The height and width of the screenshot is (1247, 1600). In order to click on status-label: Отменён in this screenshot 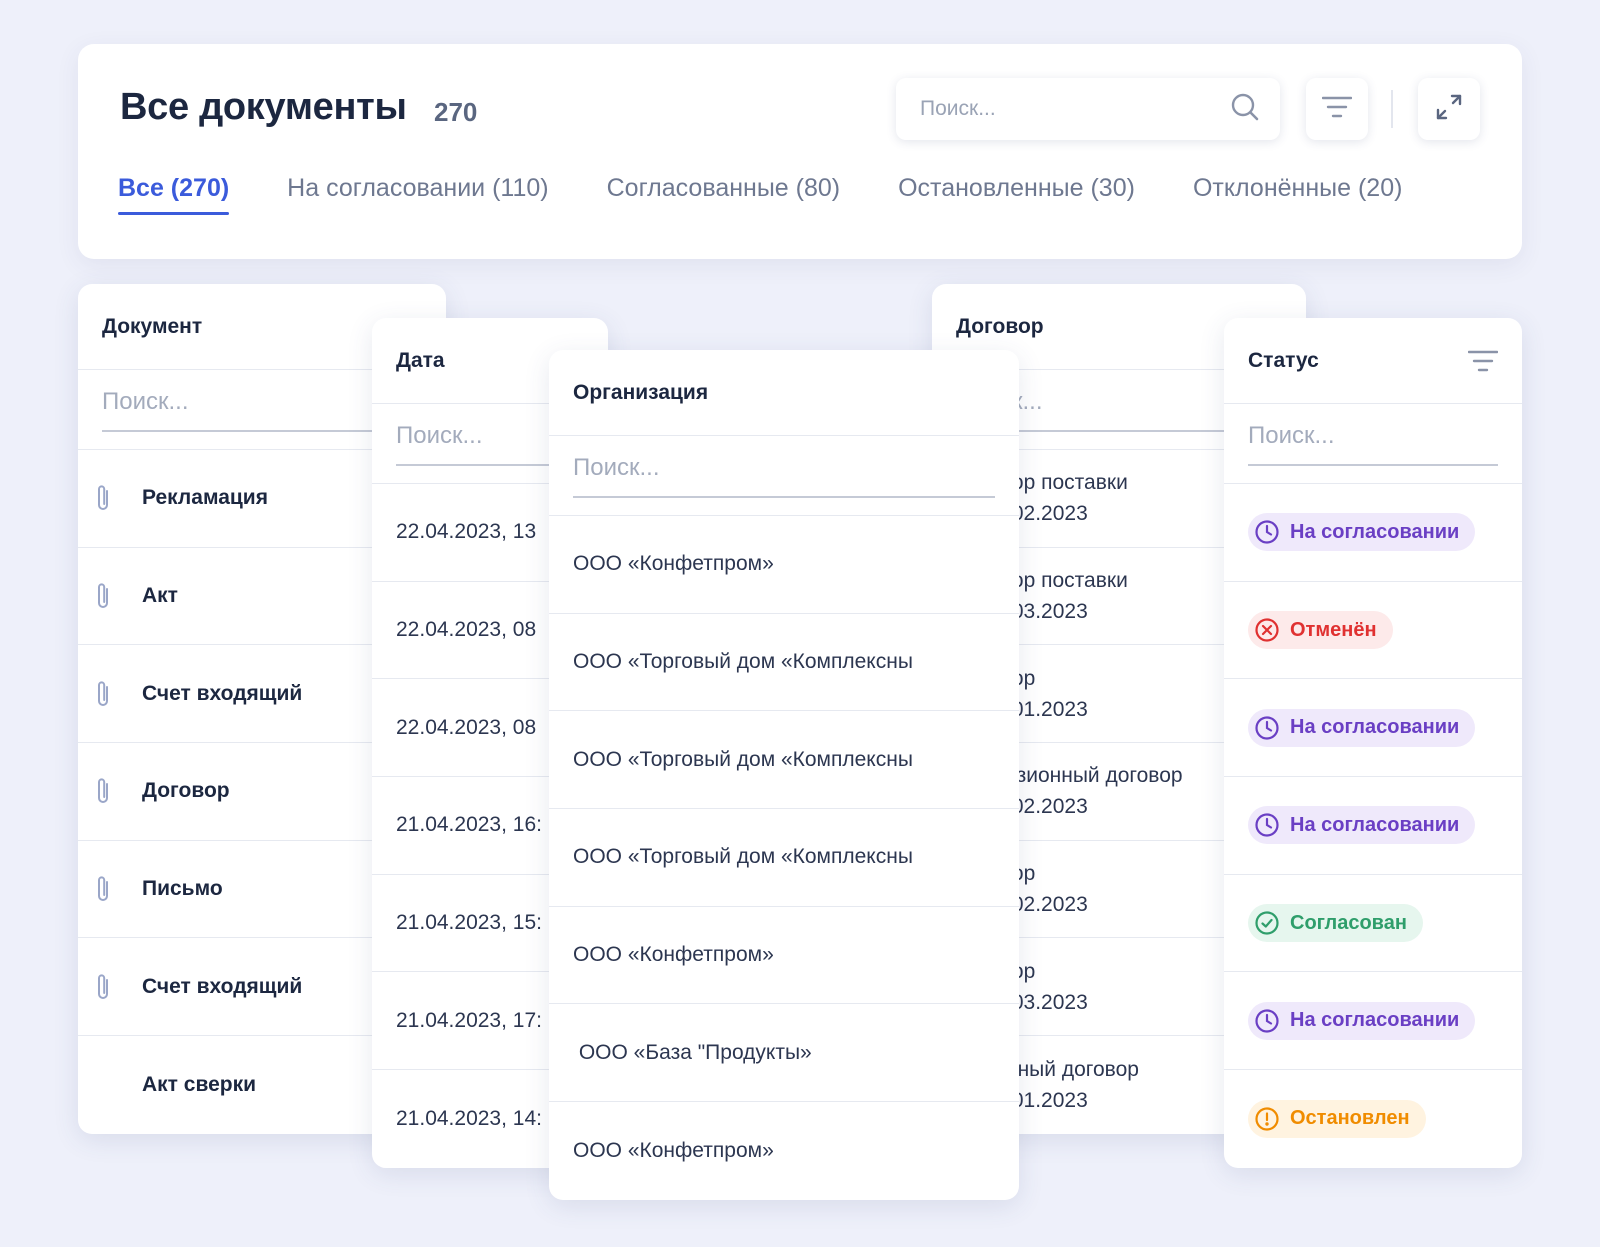, I will do `click(1333, 629)`.